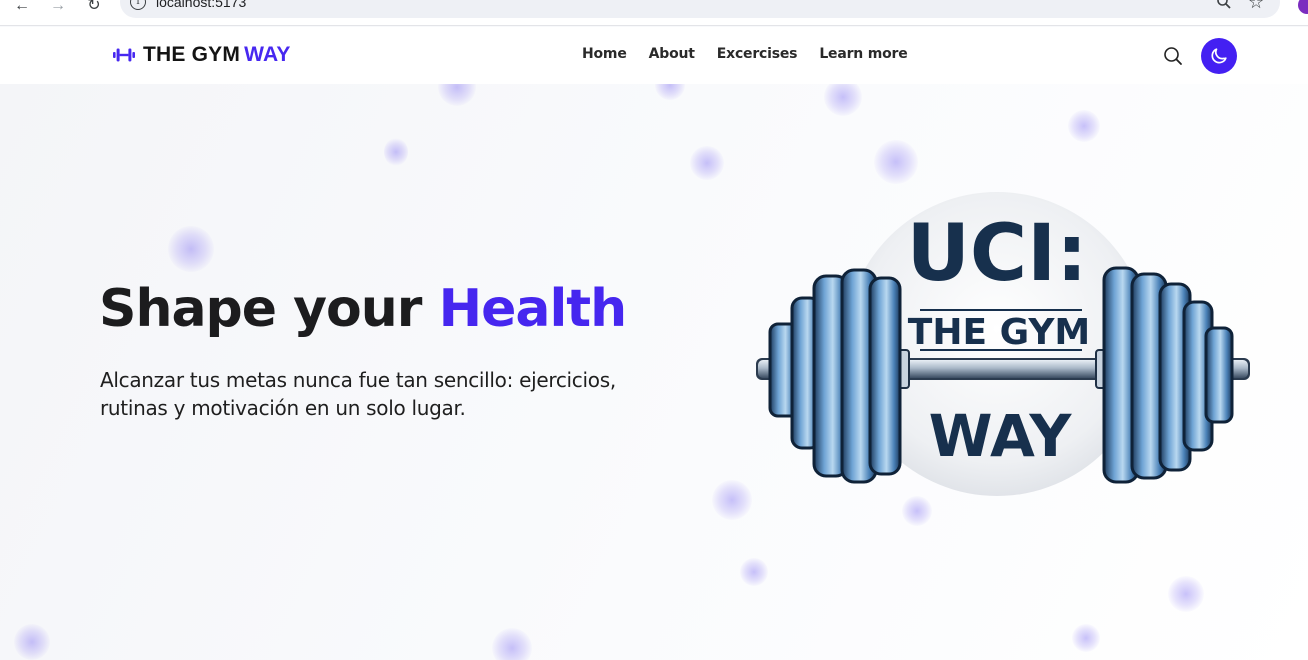 Image resolution: width=1308 pixels, height=660 pixels. I want to click on address-bar, so click(700, 9).